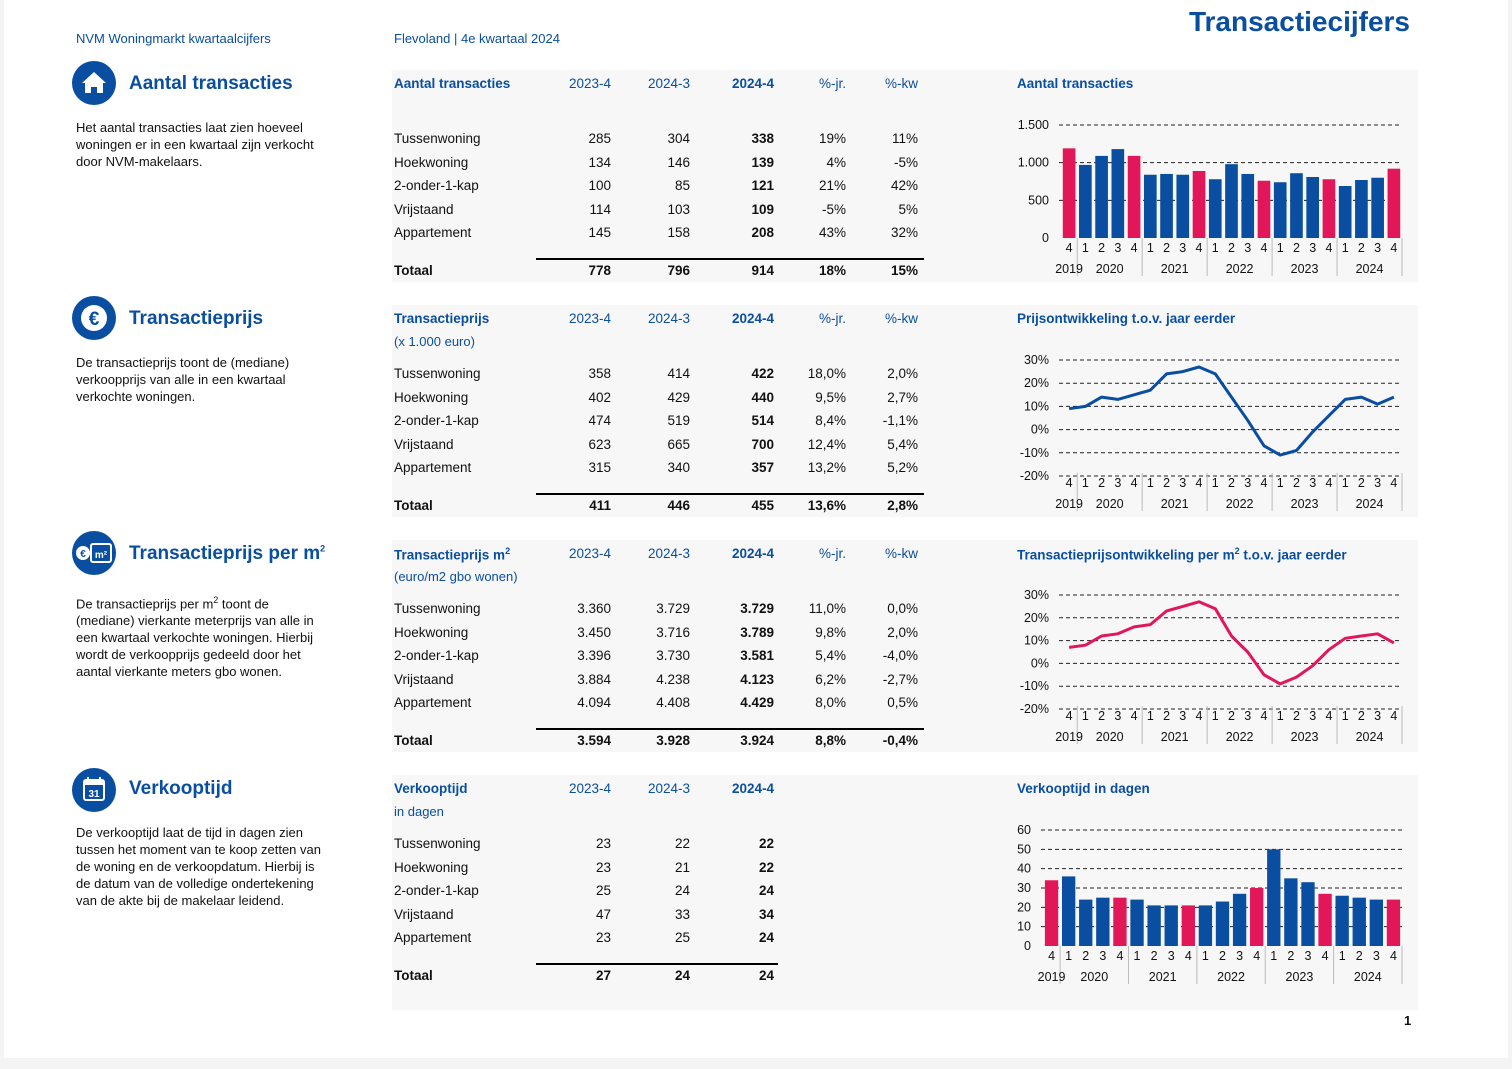  I want to click on table-row: Hoekwoning 23 21 22, so click(659, 870).